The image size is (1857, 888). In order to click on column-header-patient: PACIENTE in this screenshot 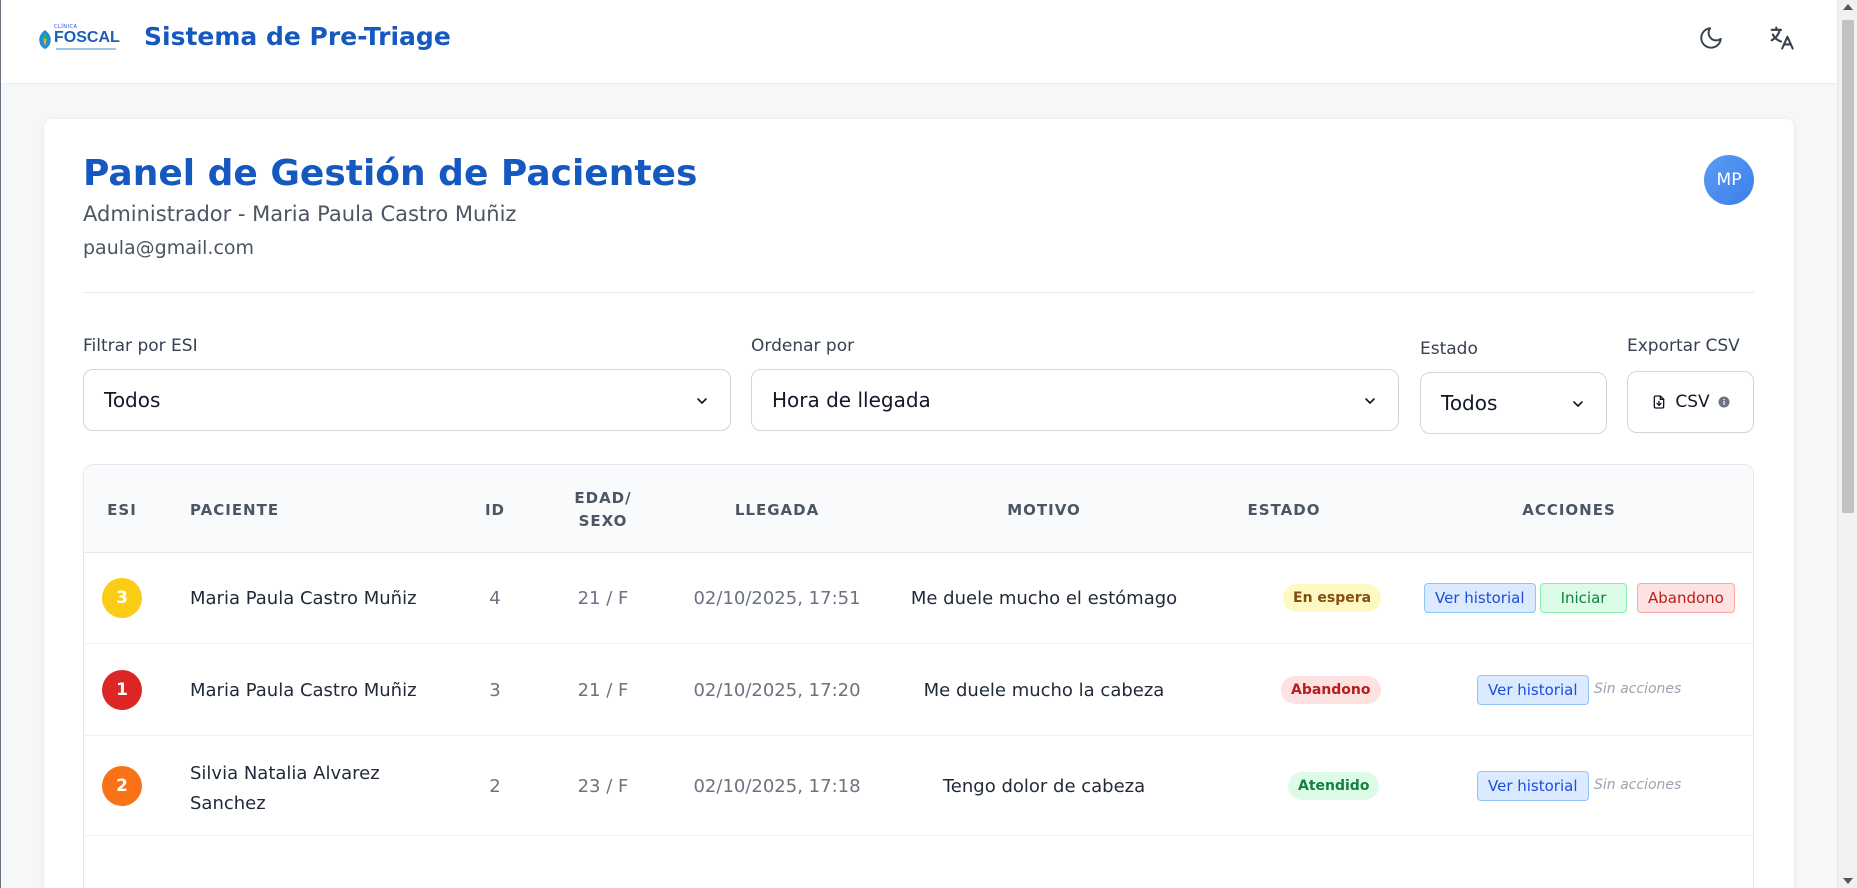, I will do `click(234, 510)`.